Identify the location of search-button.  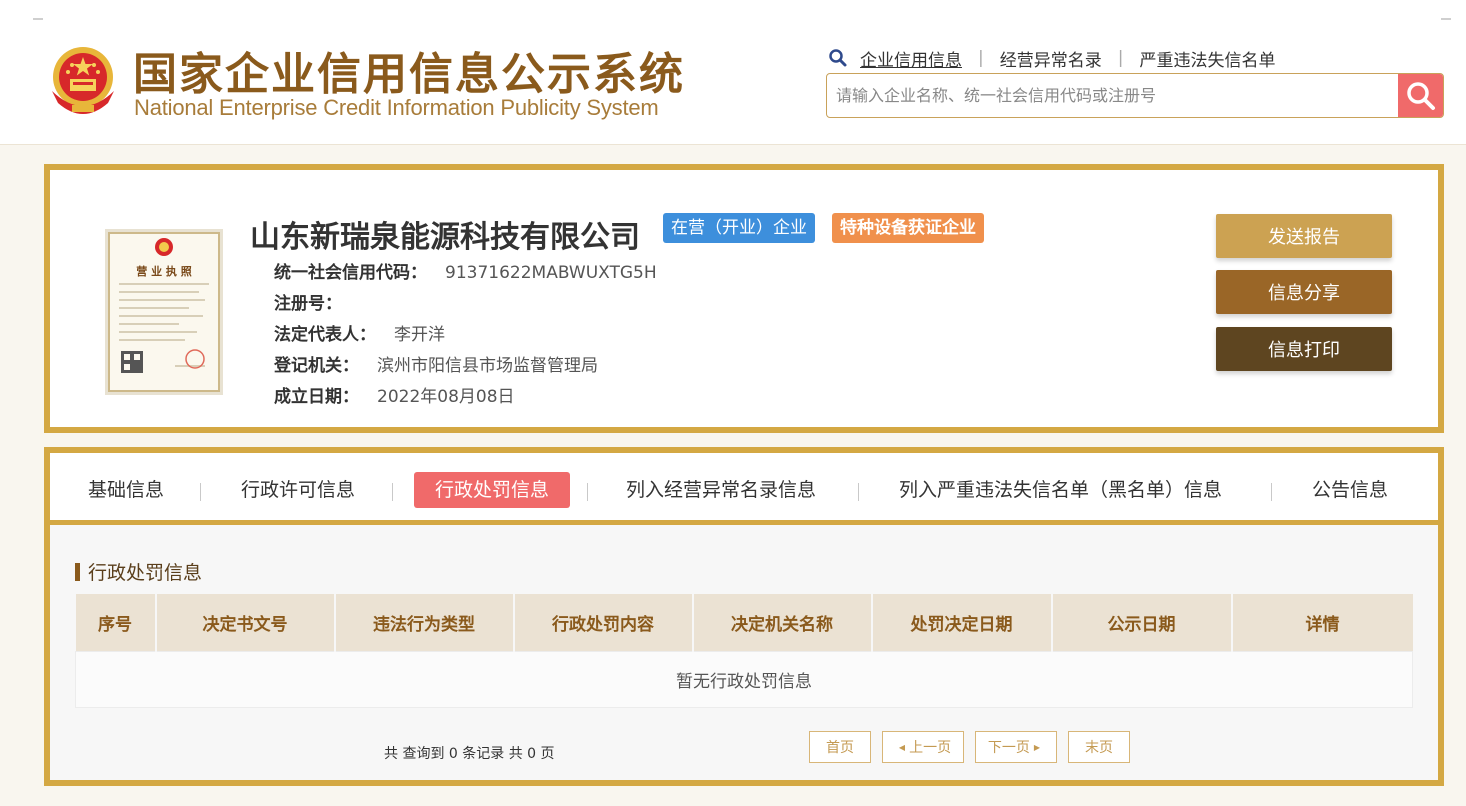
(1420, 95).